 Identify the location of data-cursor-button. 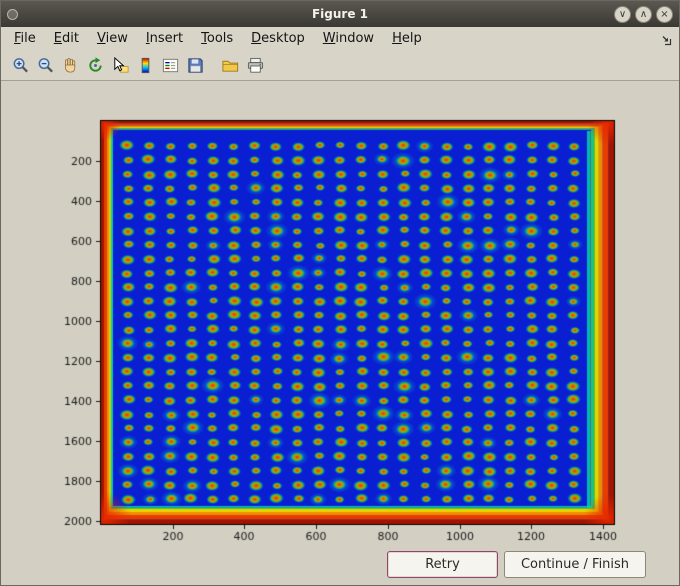
(120, 65).